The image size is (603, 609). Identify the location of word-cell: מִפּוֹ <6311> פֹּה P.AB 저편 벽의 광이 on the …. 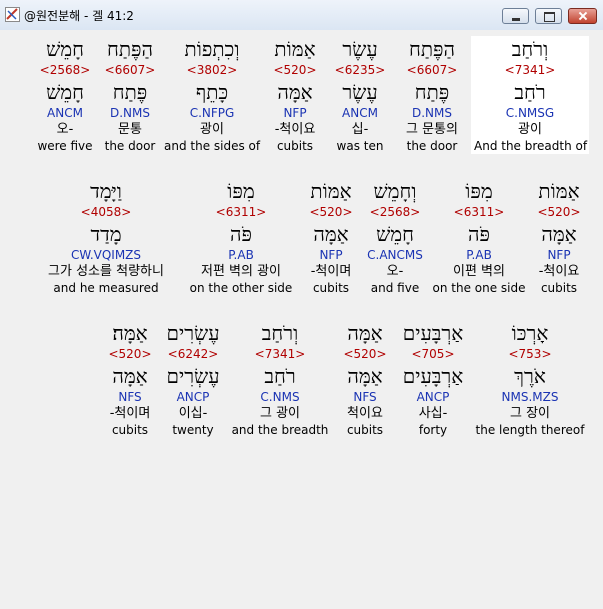
(241, 237).